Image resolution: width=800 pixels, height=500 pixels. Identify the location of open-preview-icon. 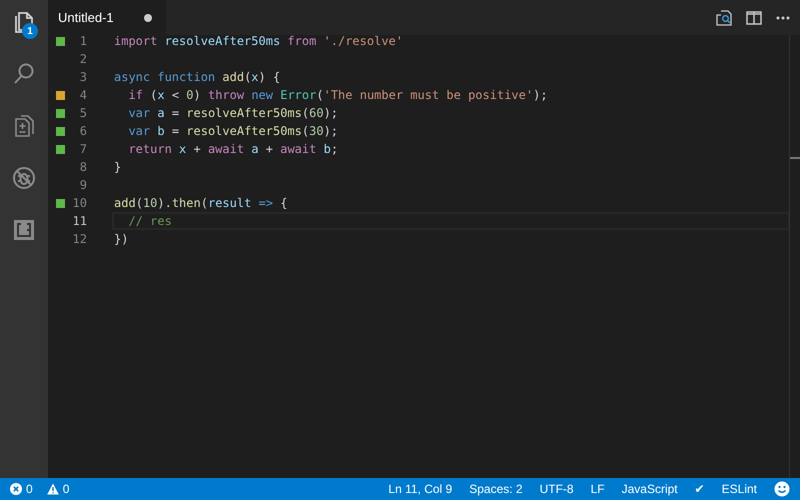
(724, 18).